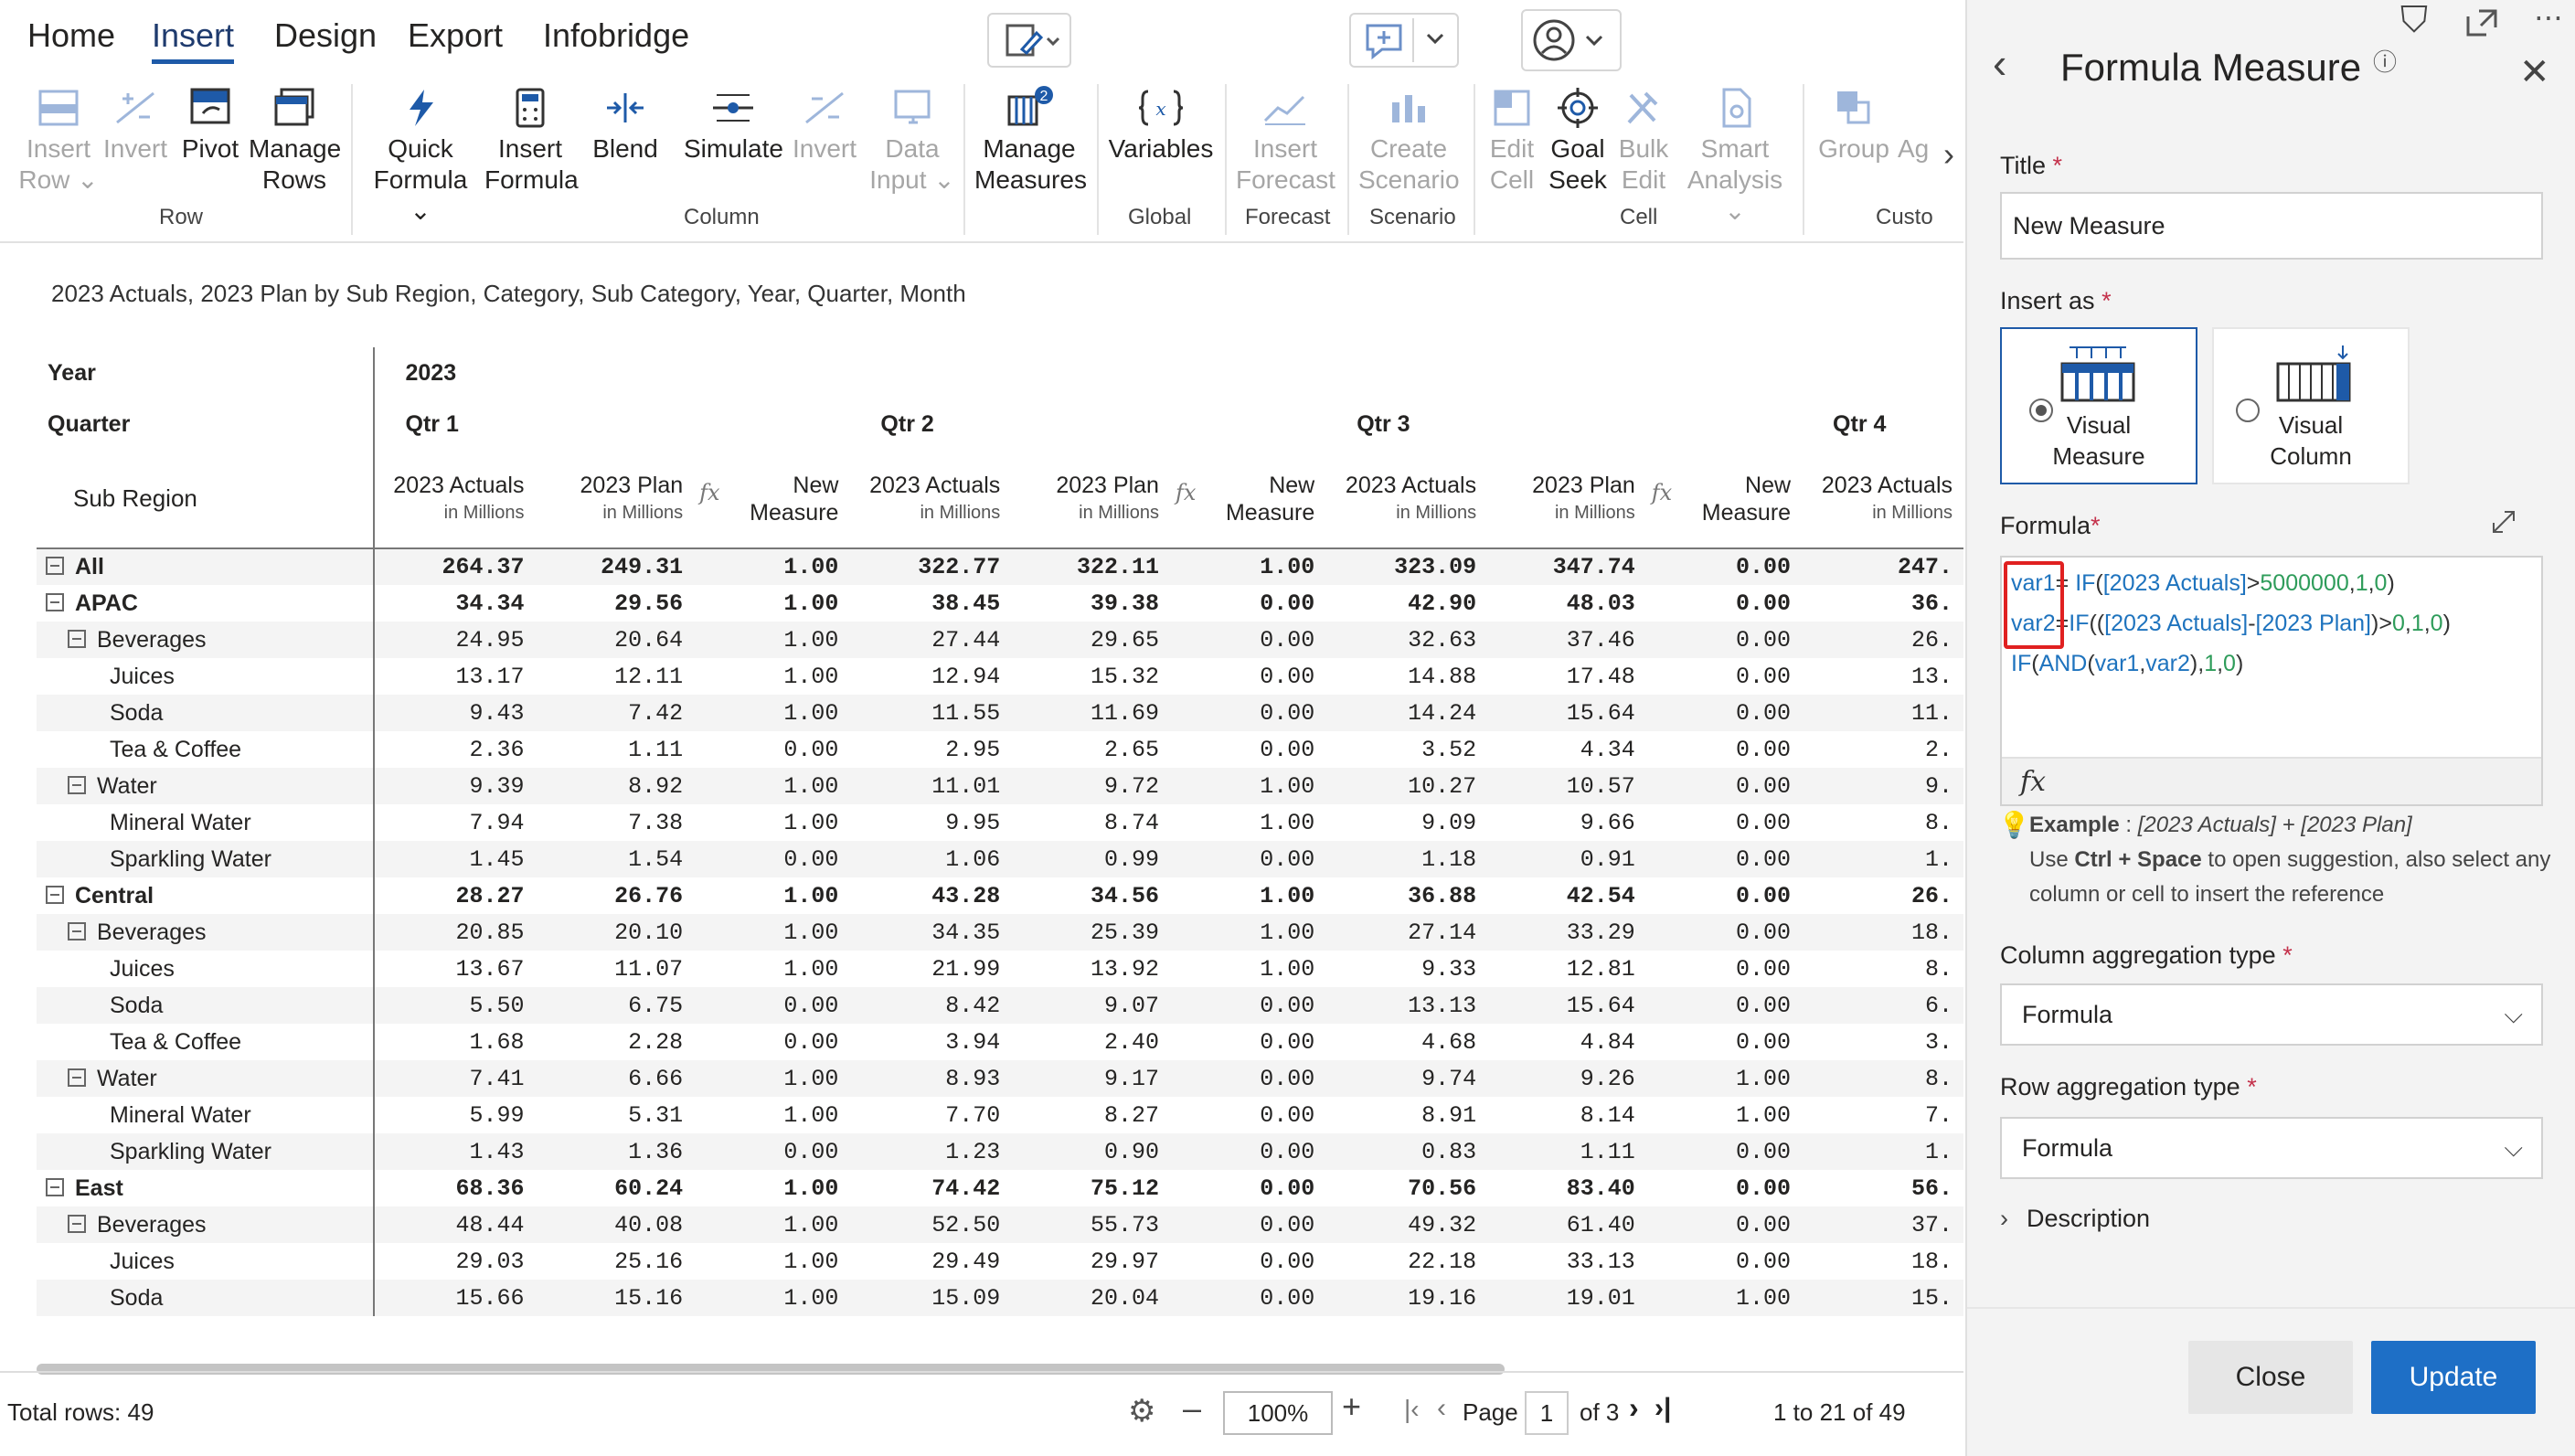 The width and height of the screenshot is (2575, 1456). Describe the element at coordinates (1090, 676) in the screenshot. I see `cell-value: 15.32` at that location.